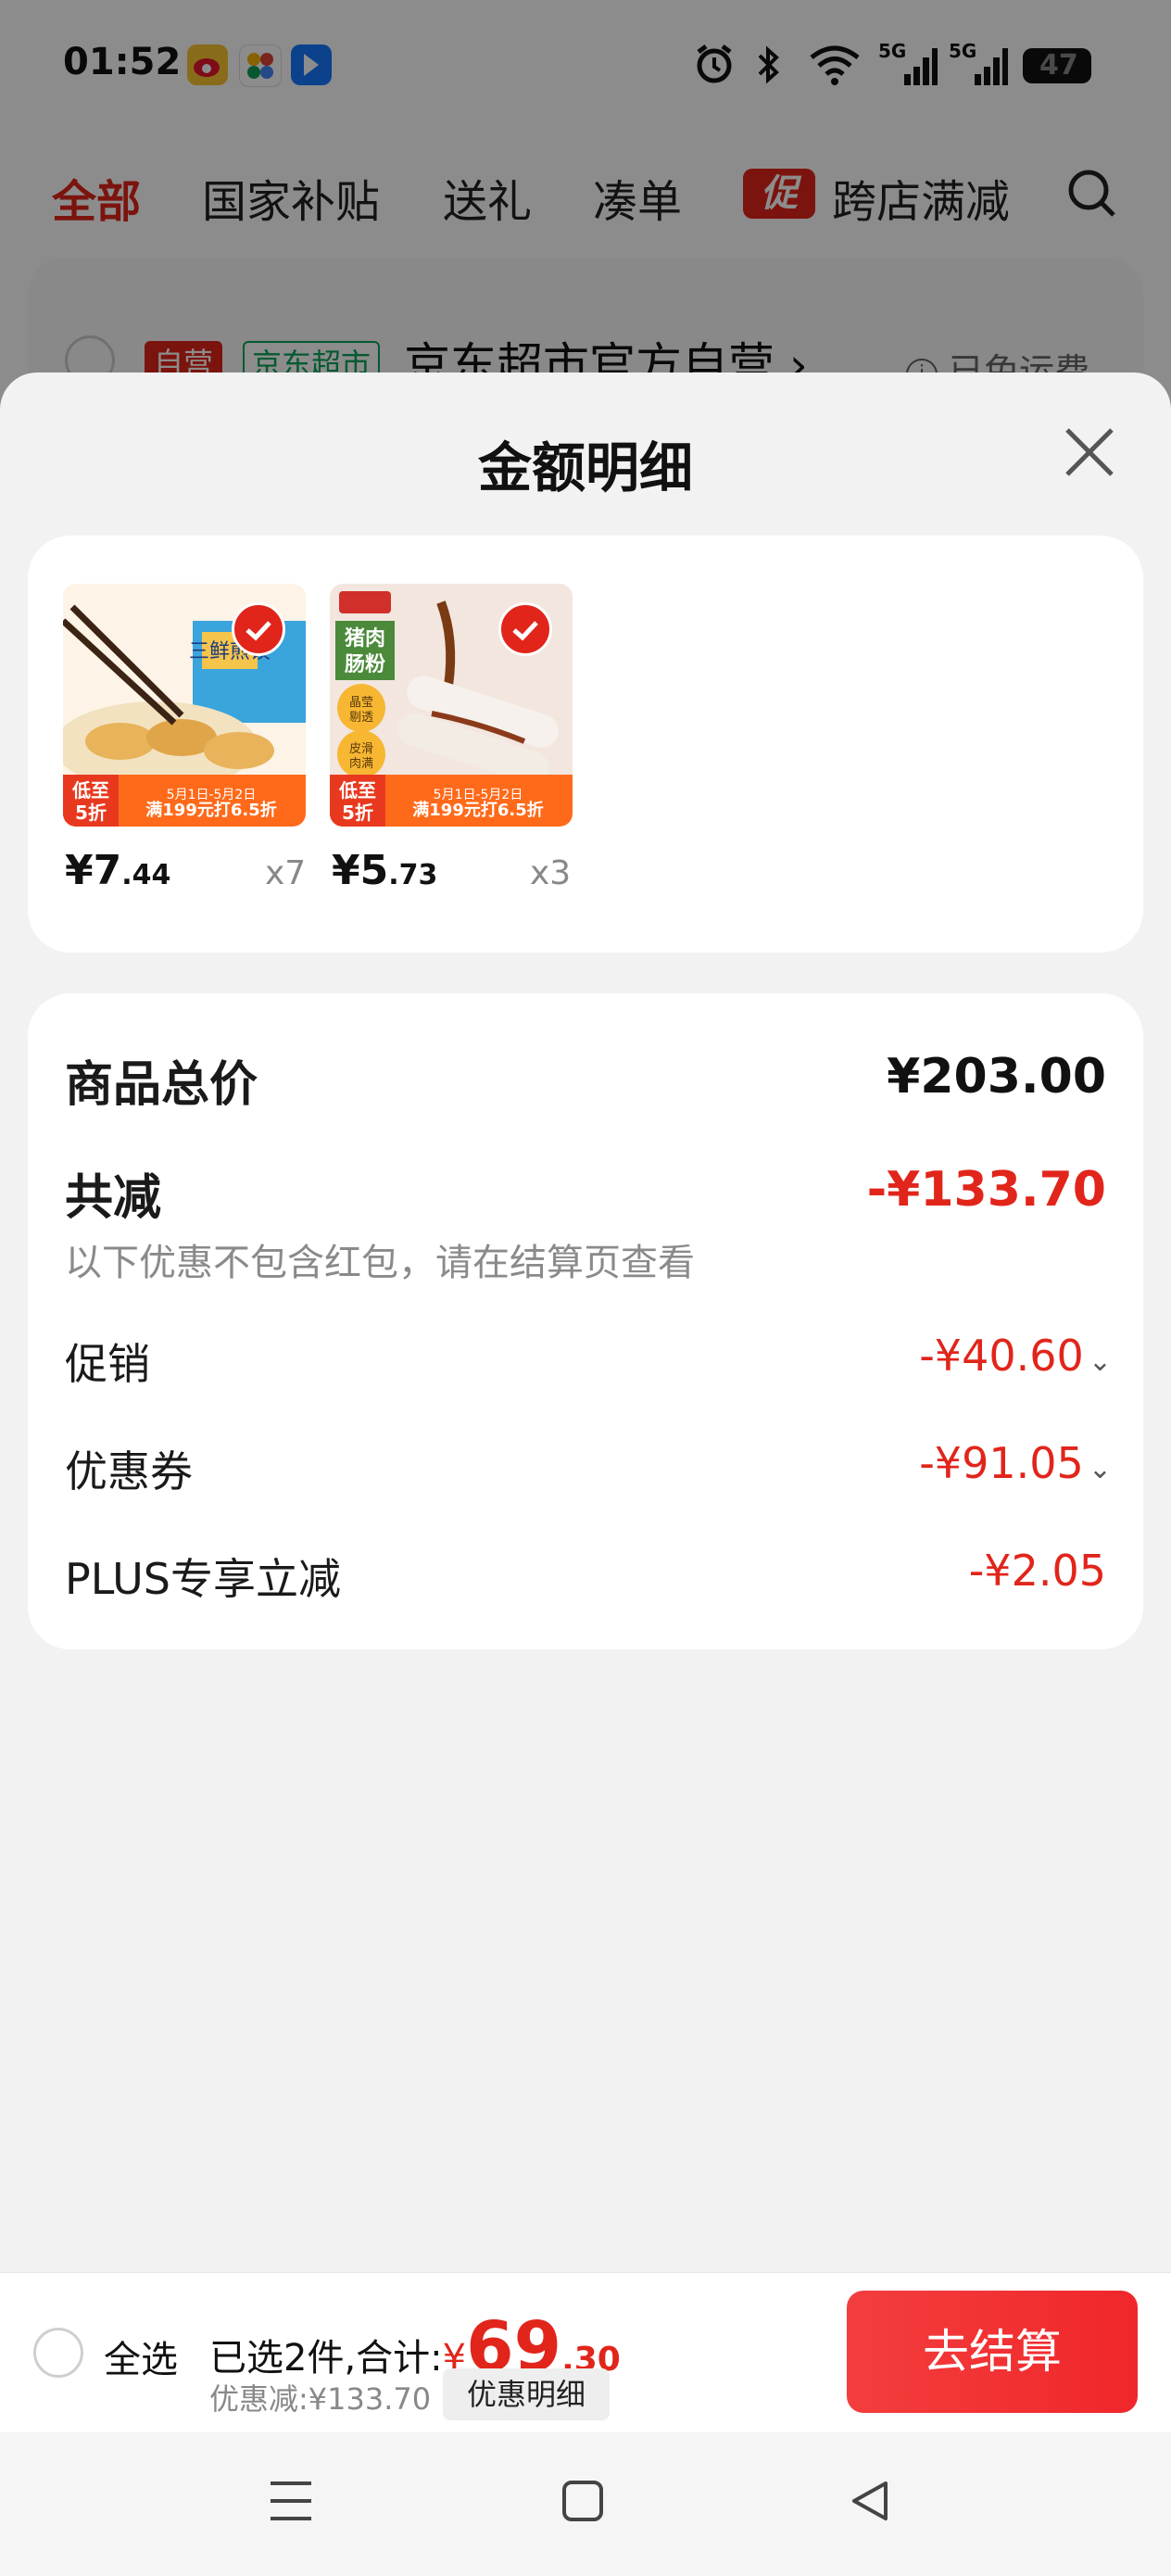  Describe the element at coordinates (1002, 1356) in the screenshot. I see `promotion-value: -¥40.60` at that location.